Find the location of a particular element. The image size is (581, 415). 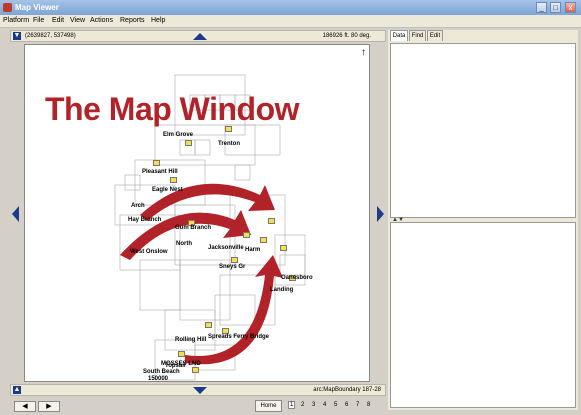

pan-up-button is located at coordinates (200, 36).